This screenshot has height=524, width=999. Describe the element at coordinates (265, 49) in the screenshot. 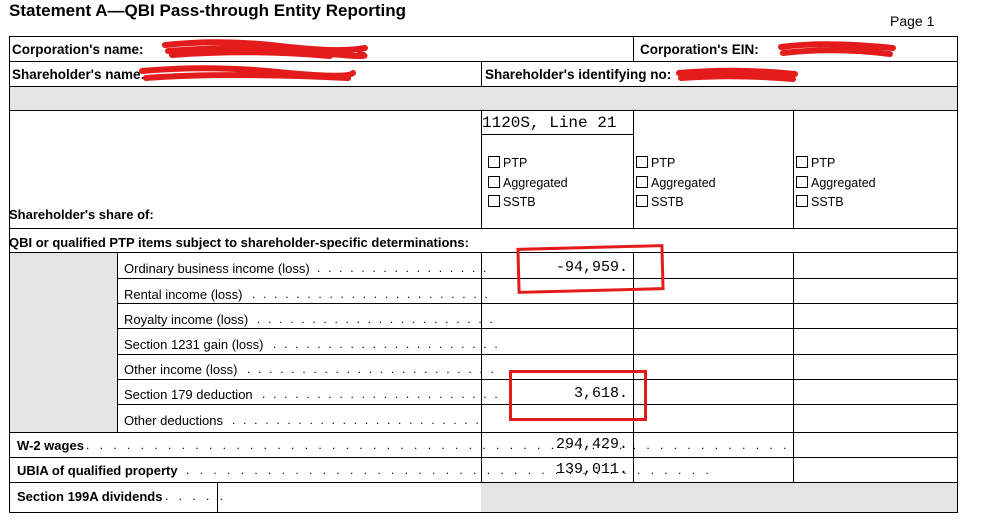

I see `redaction-corp-name` at that location.